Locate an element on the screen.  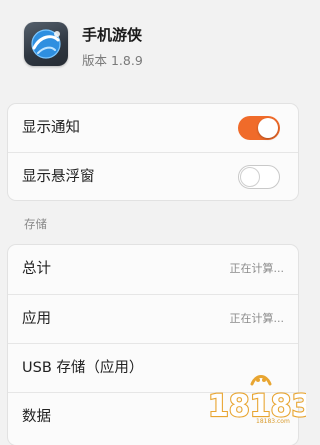
storage-data-label: 数据 is located at coordinates (36, 417).